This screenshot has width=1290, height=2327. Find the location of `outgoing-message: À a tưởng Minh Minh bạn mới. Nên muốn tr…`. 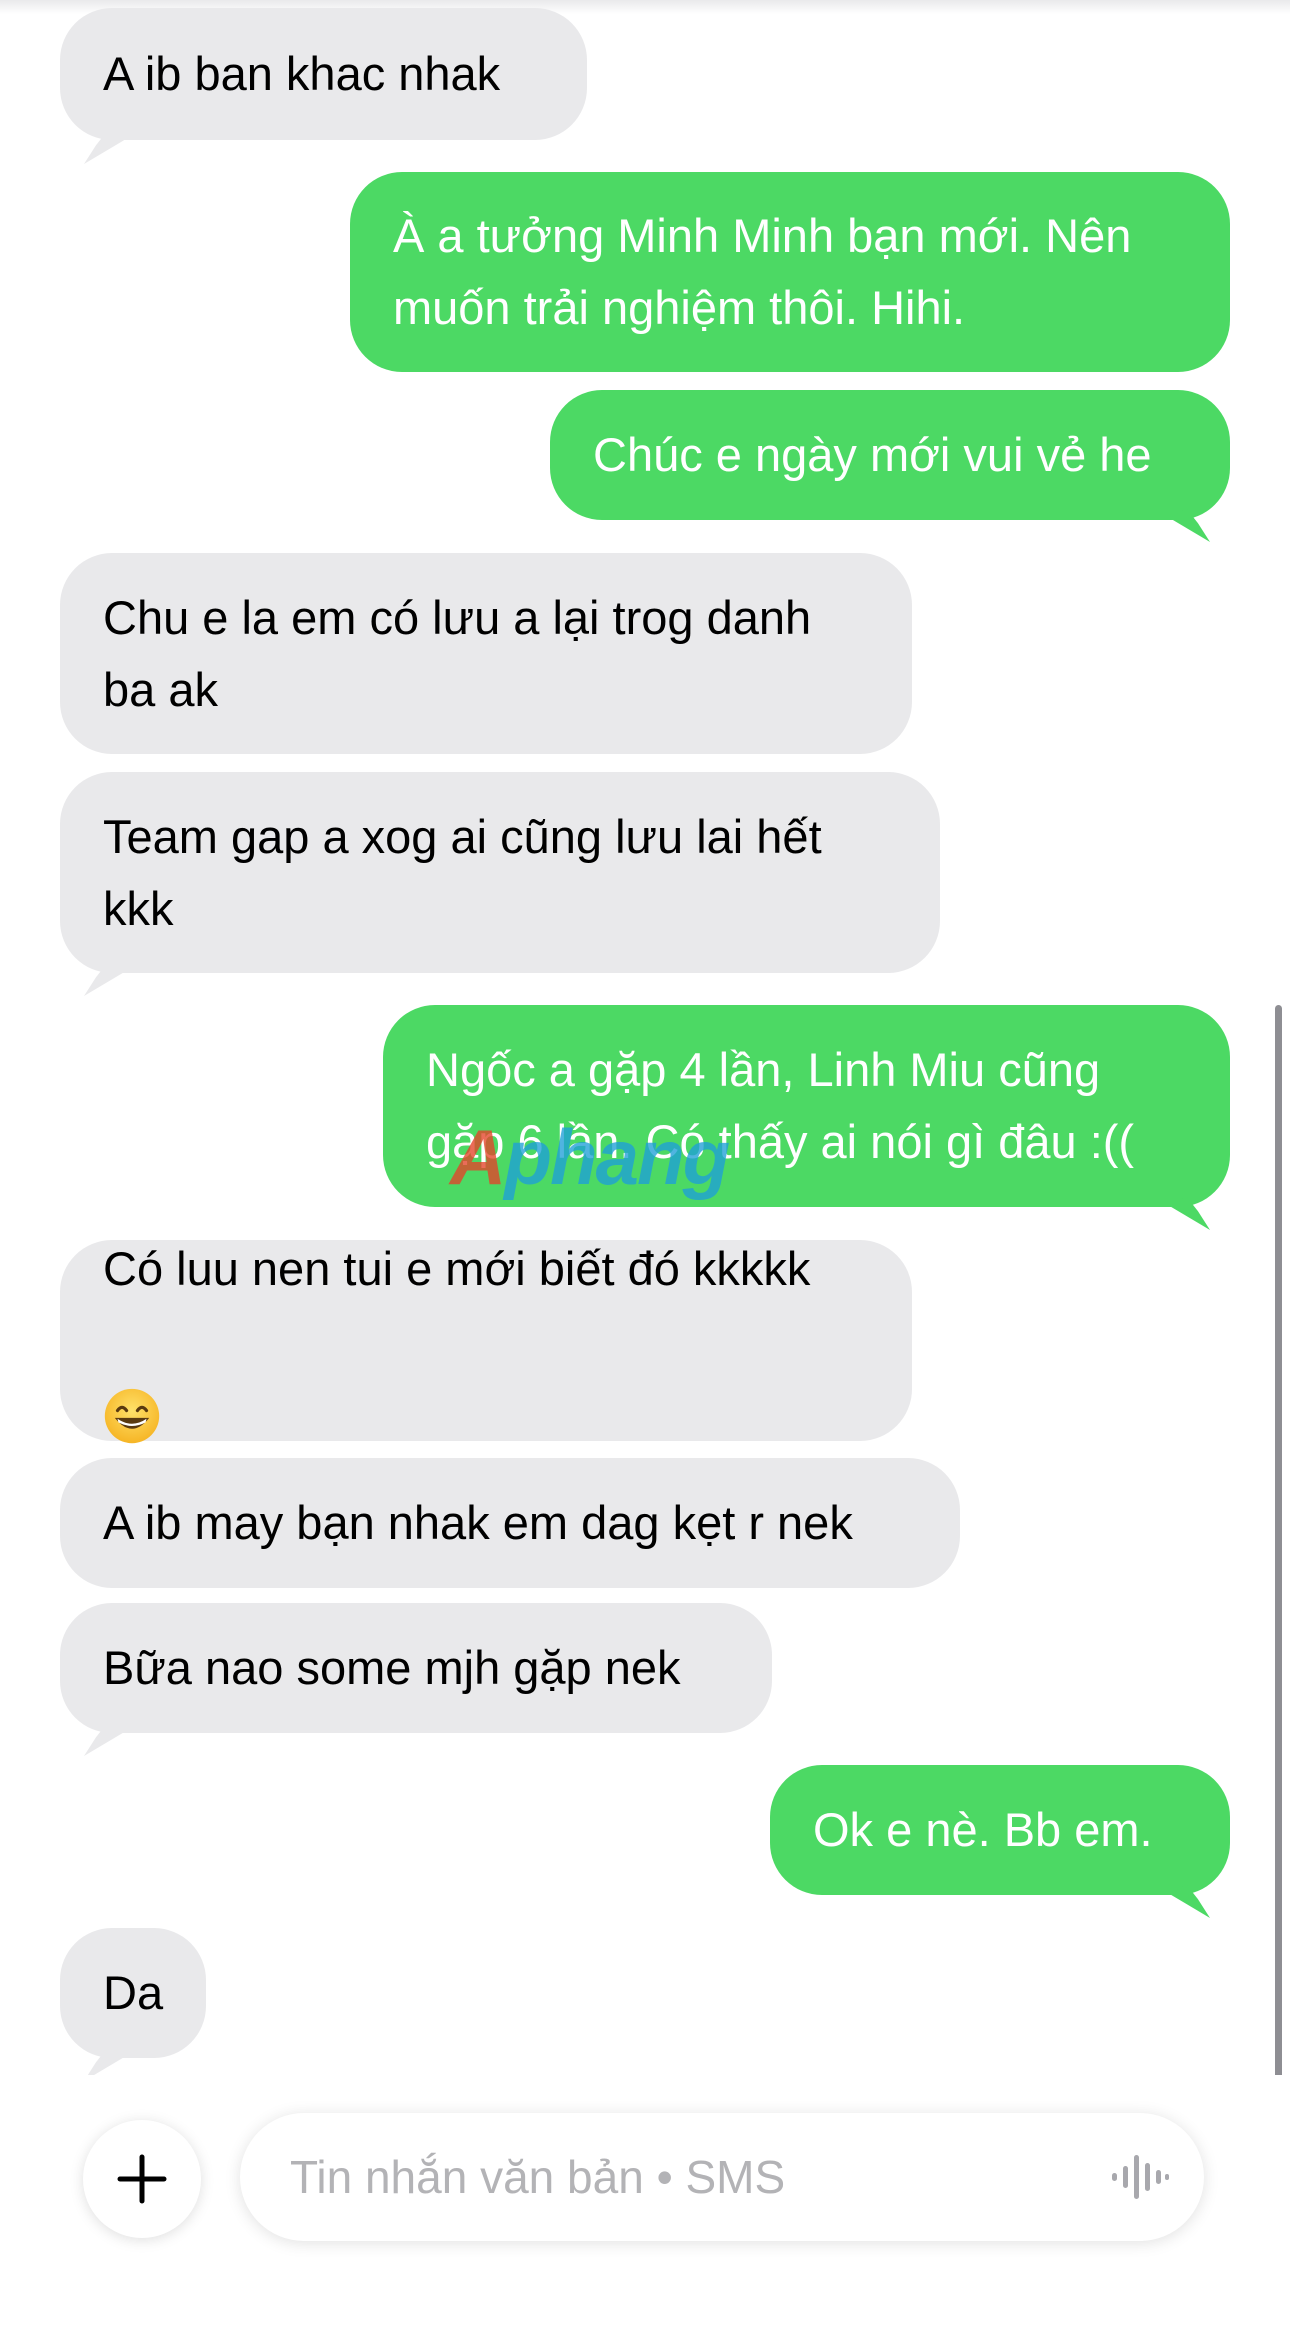

outgoing-message: À a tưởng Minh Minh bạn mới. Nên muốn tr… is located at coordinates (790, 272).